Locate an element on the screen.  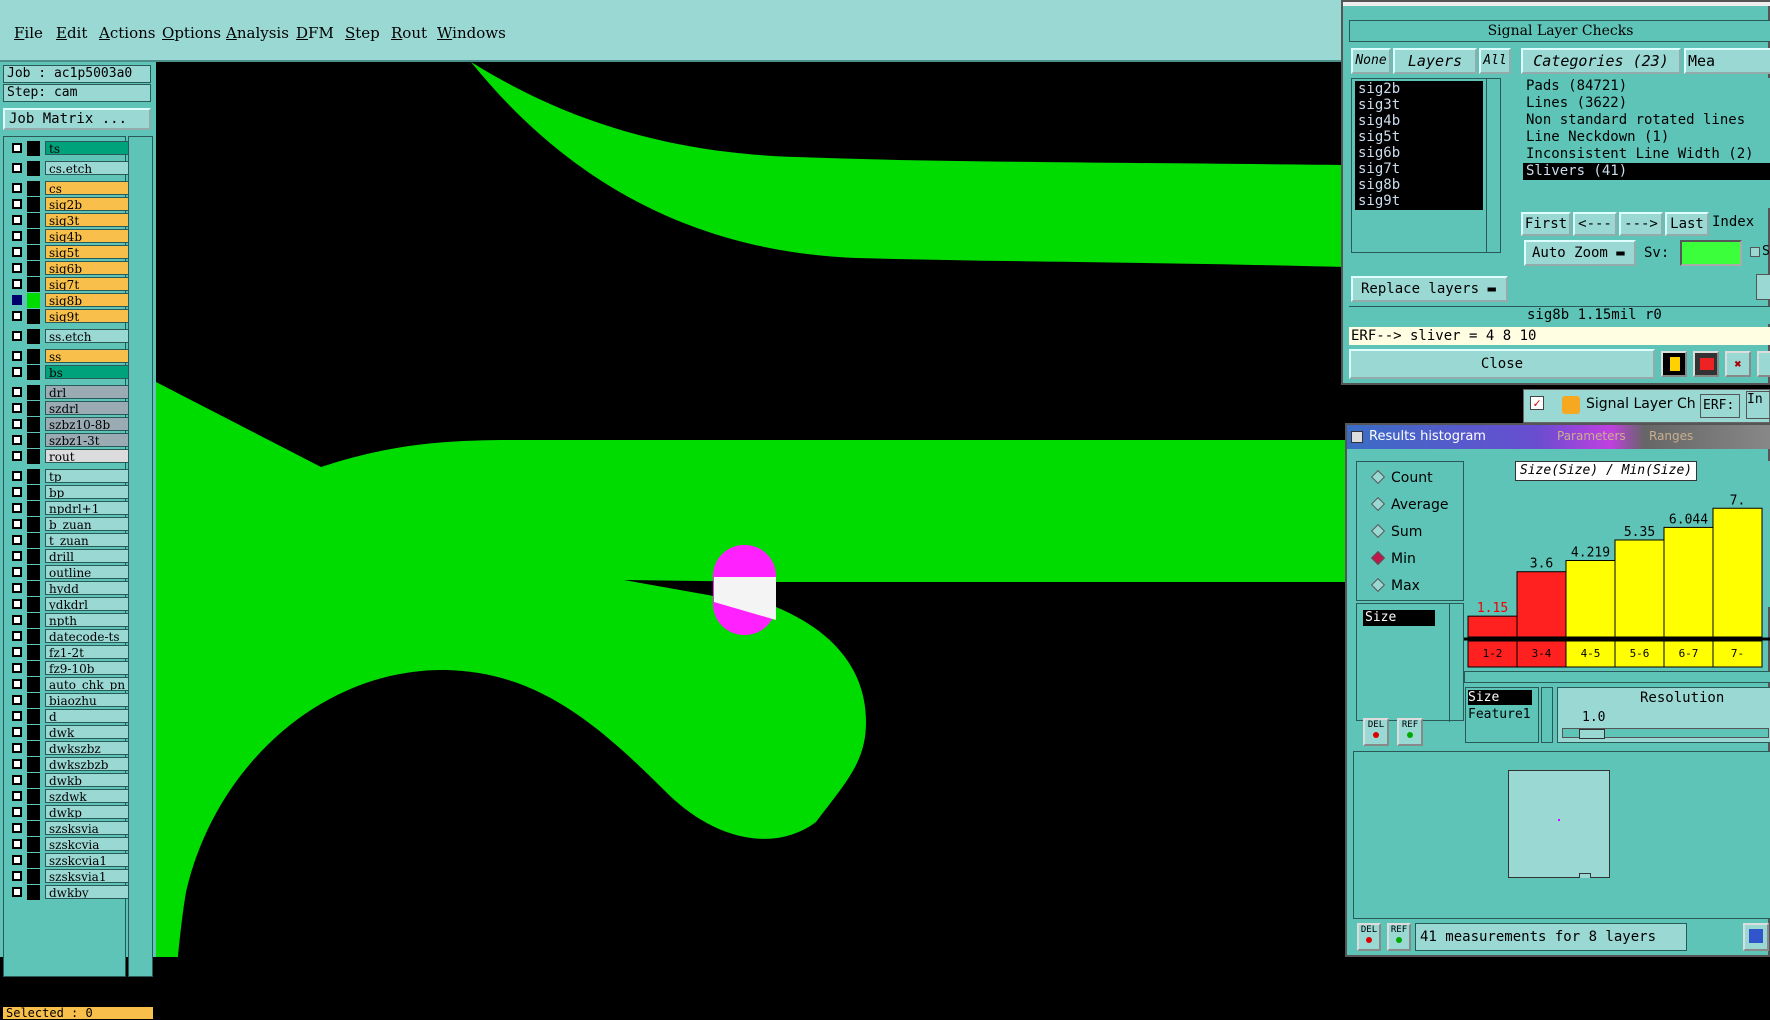
layer-row: sig9t is located at coordinates (69, 316).